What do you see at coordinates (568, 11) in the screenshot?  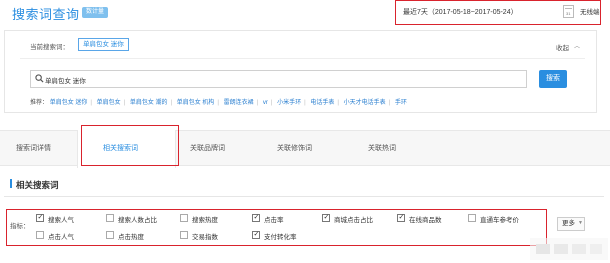 I see `calendar-icon: 31` at bounding box center [568, 11].